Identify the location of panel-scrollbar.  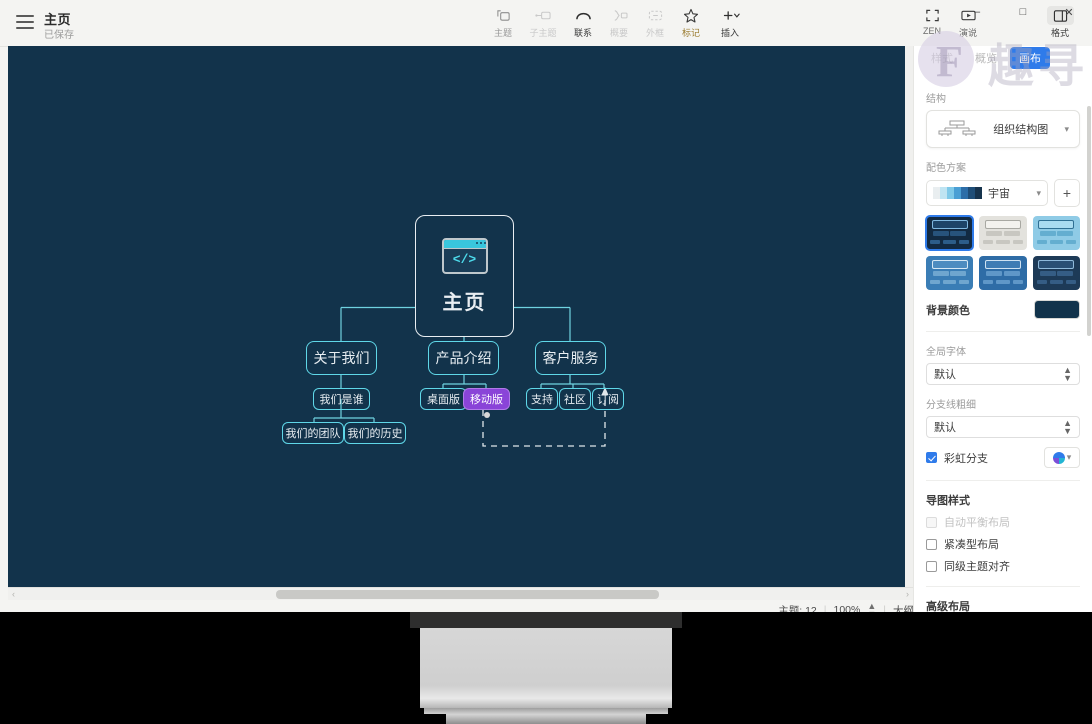
(1089, 221).